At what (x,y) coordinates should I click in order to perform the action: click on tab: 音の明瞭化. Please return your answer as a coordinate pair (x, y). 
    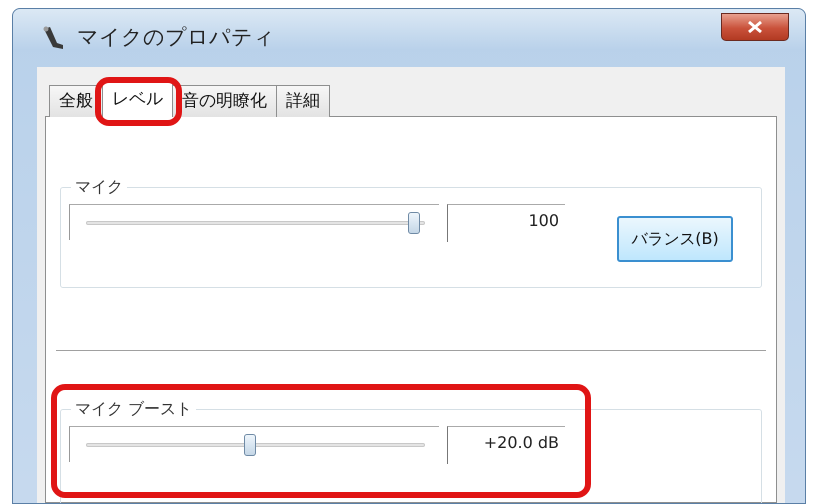
    Looking at the image, I should click on (224, 101).